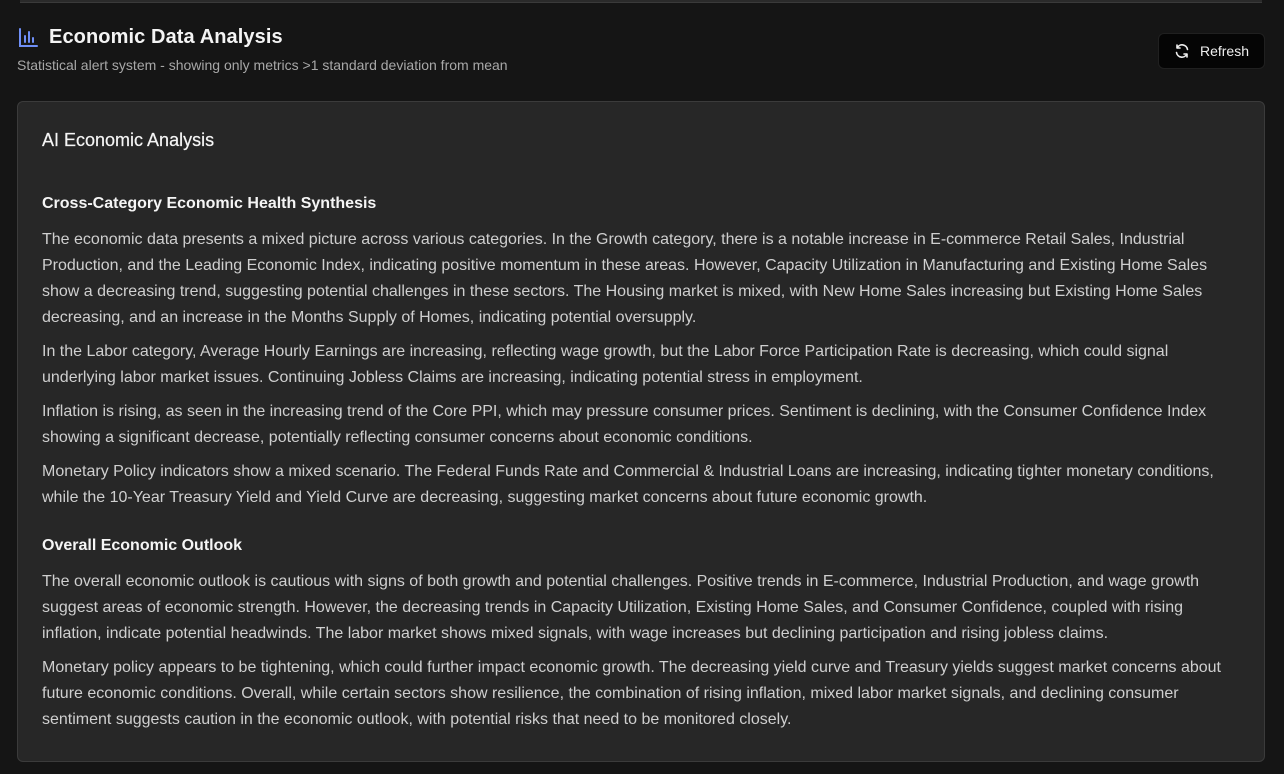 This screenshot has height=774, width=1284. What do you see at coordinates (641, 1) in the screenshot?
I see `top-divider` at bounding box center [641, 1].